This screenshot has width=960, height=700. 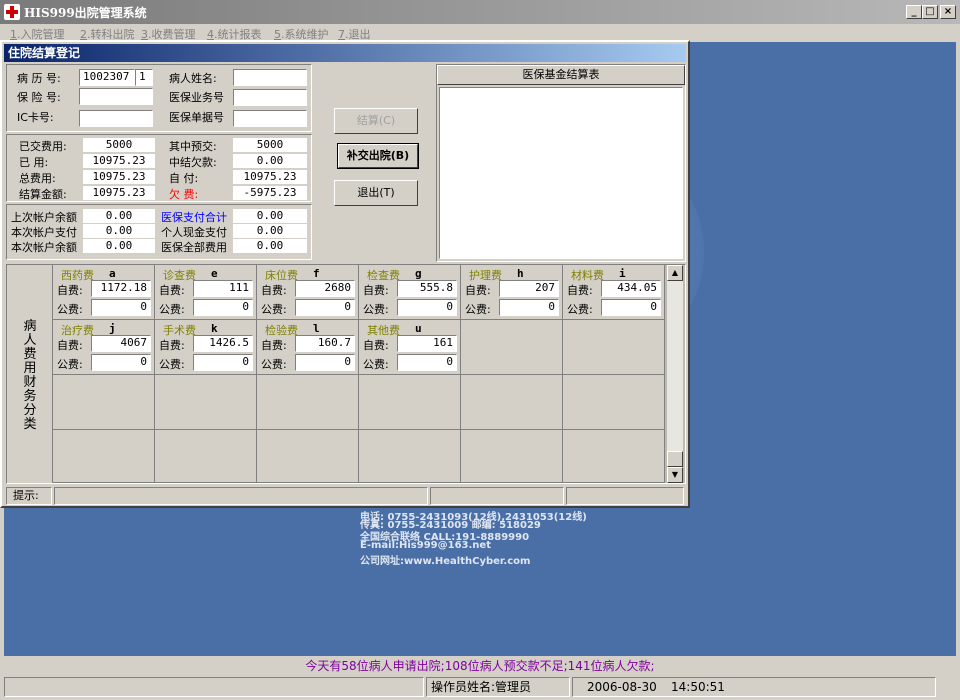 What do you see at coordinates (445, 561) in the screenshot?
I see `contact-website: 公司网址:www.HealthCyber.com` at bounding box center [445, 561].